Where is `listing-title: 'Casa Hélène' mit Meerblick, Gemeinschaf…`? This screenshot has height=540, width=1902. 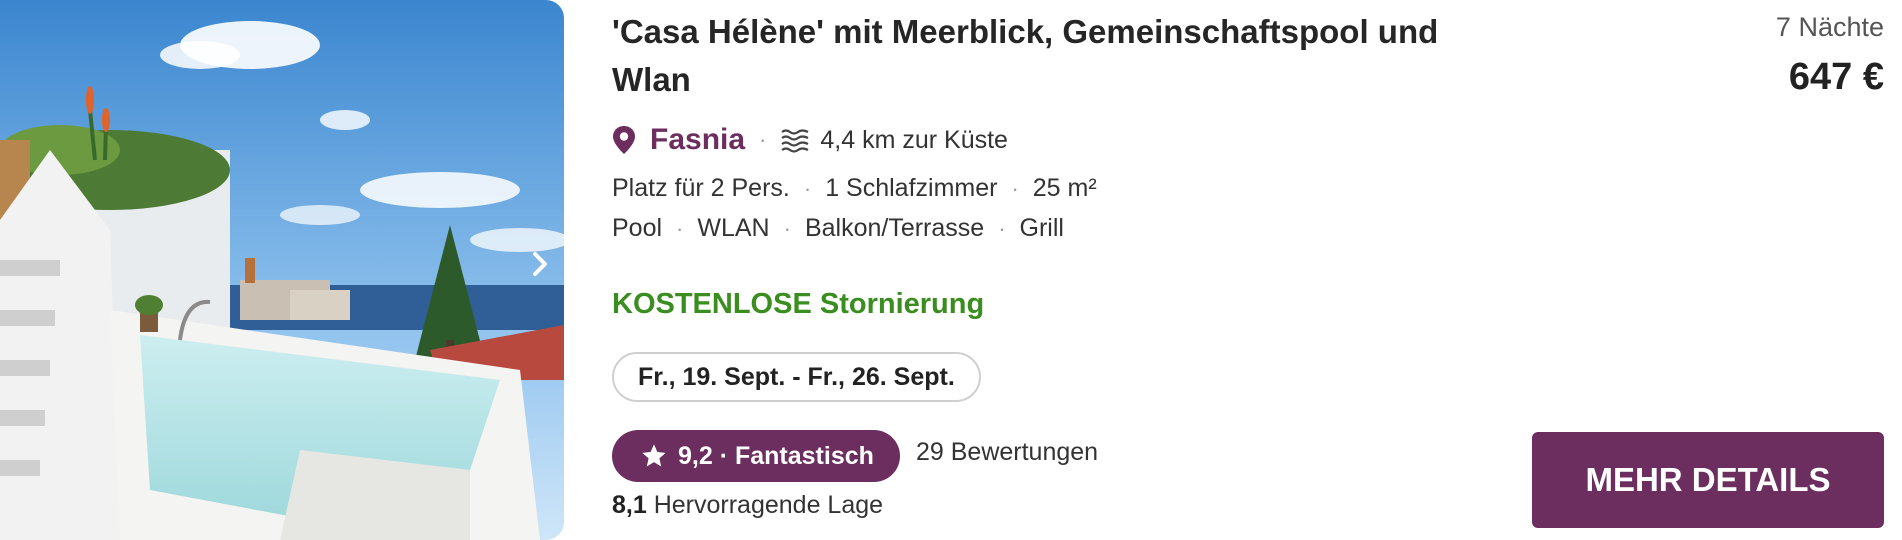 listing-title: 'Casa Hélène' mit Meerblick, Gemeinschaf… is located at coordinates (1032, 56).